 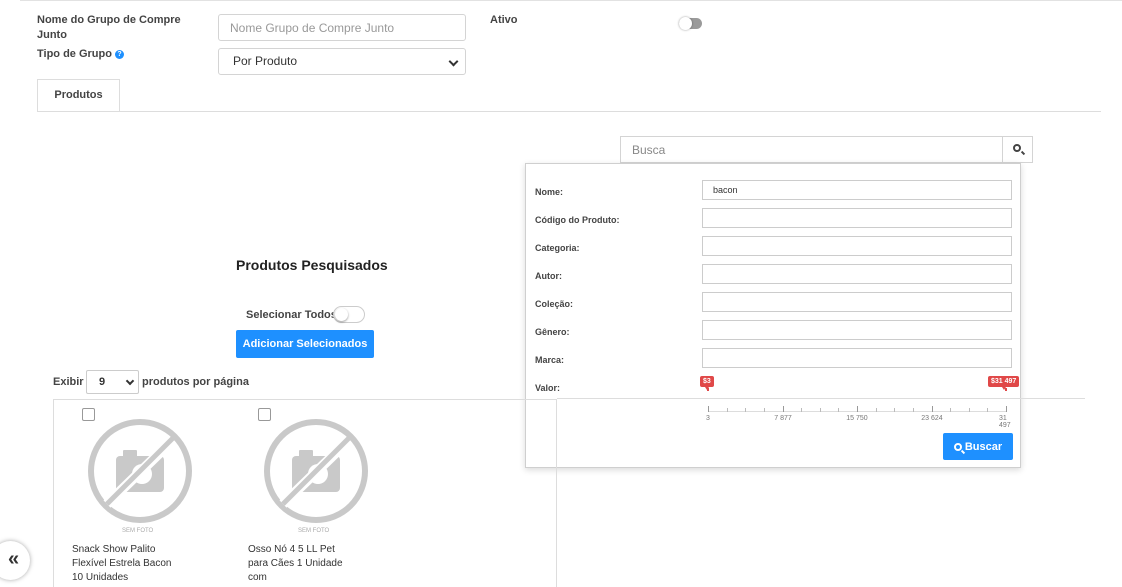 I want to click on search-bar, so click(x=826, y=149).